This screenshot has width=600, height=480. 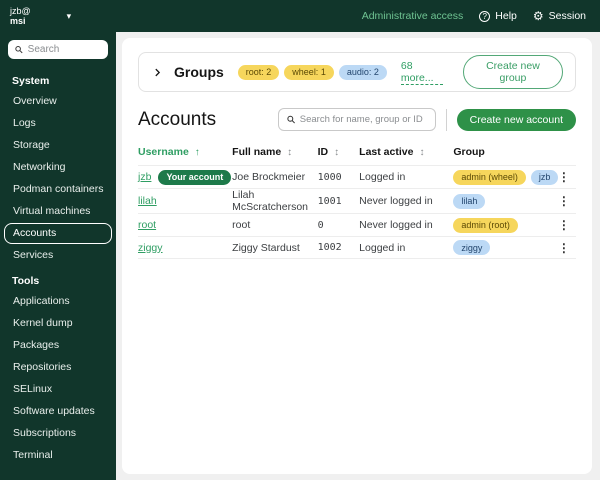 I want to click on host-name: msi, so click(x=18, y=21).